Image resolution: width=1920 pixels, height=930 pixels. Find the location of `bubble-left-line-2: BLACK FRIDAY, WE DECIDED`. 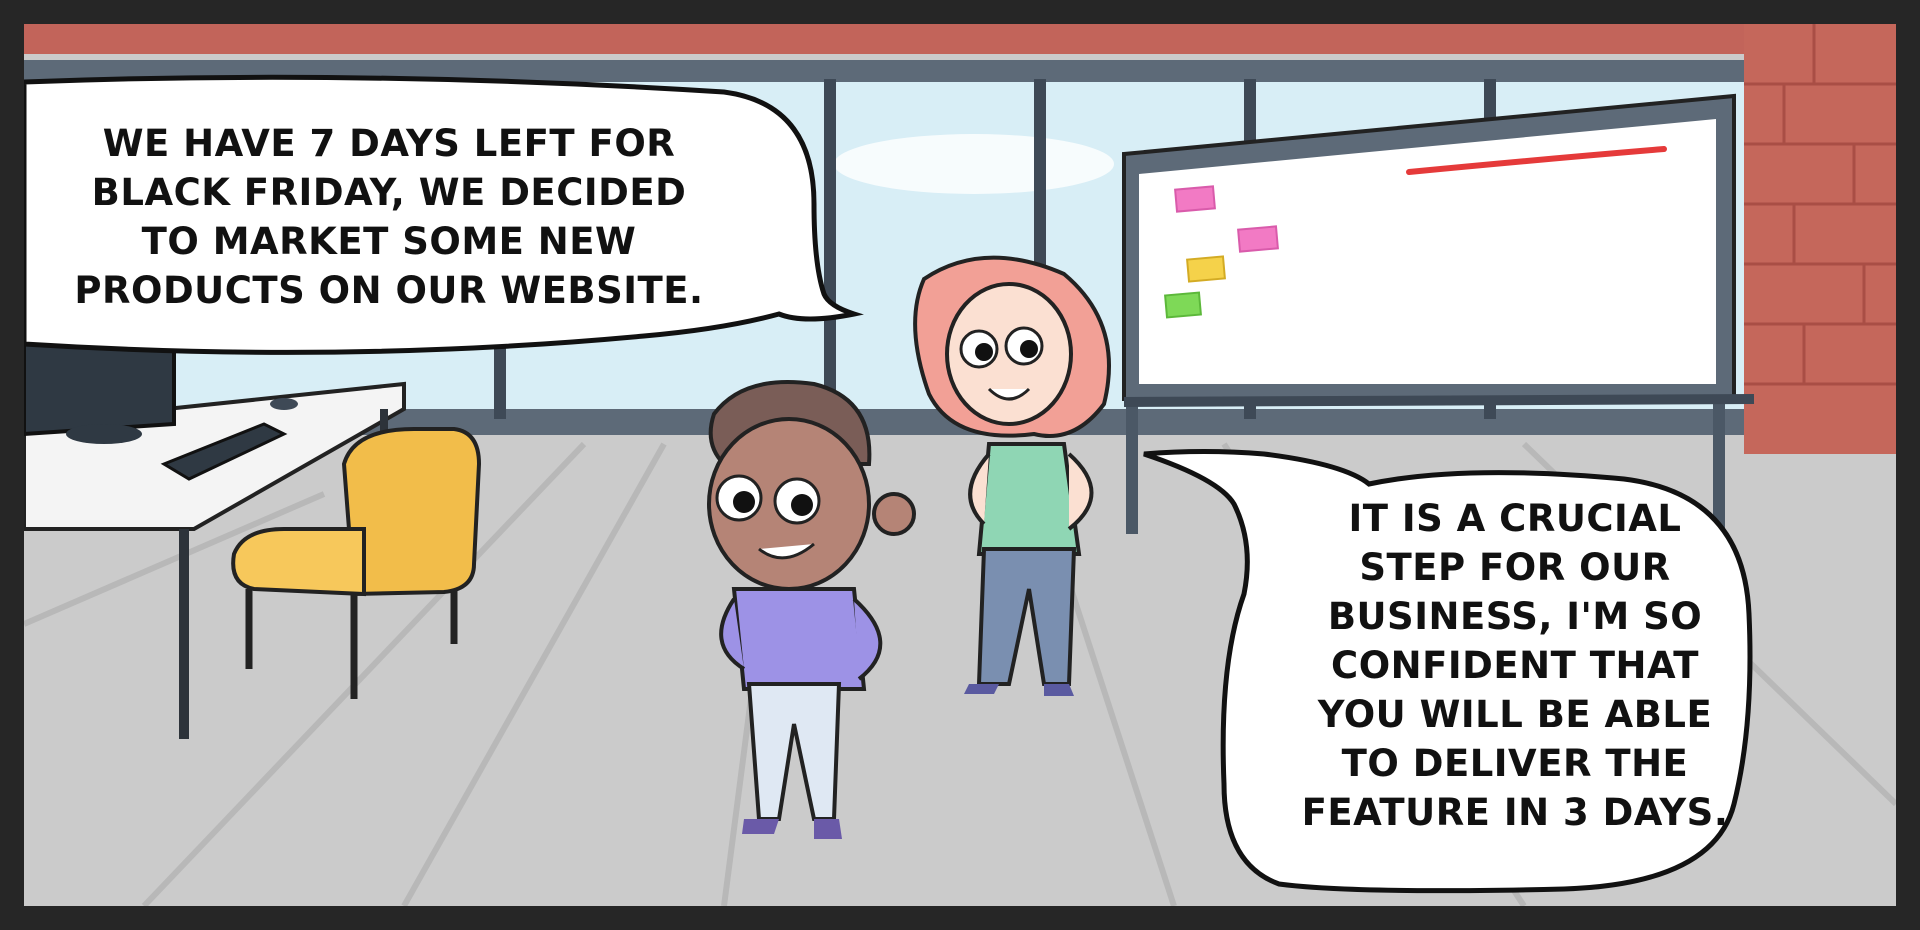

bubble-left-line-2: BLACK FRIDAY, WE DECIDED is located at coordinates (389, 192).